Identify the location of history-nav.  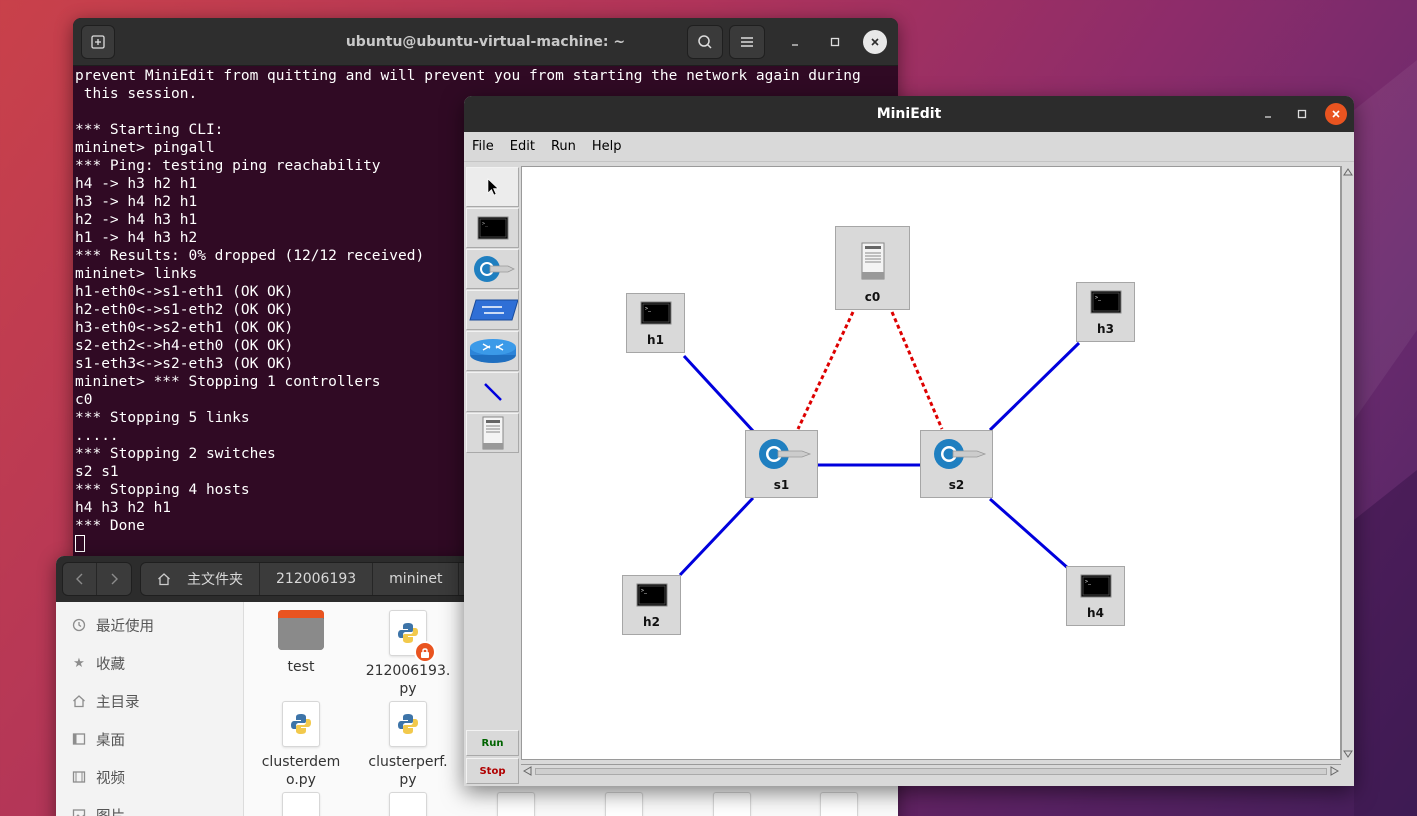
(97, 579).